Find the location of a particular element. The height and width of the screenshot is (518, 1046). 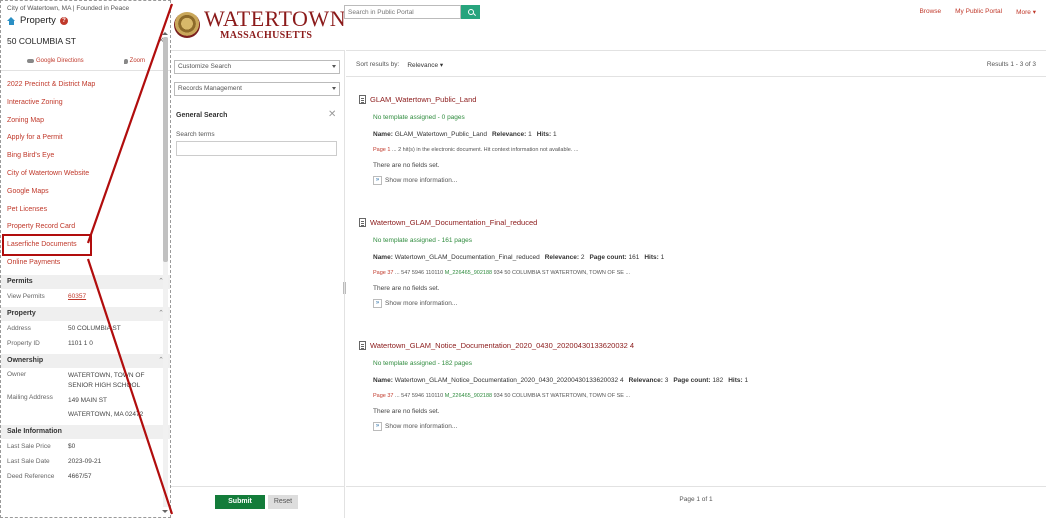

search-terms-input is located at coordinates (256, 148).